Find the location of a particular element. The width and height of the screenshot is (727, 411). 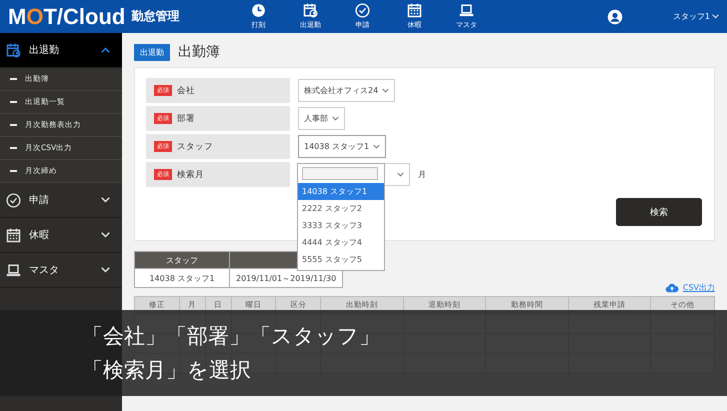

sidebar-label: 出退勤 is located at coordinates (44, 50).